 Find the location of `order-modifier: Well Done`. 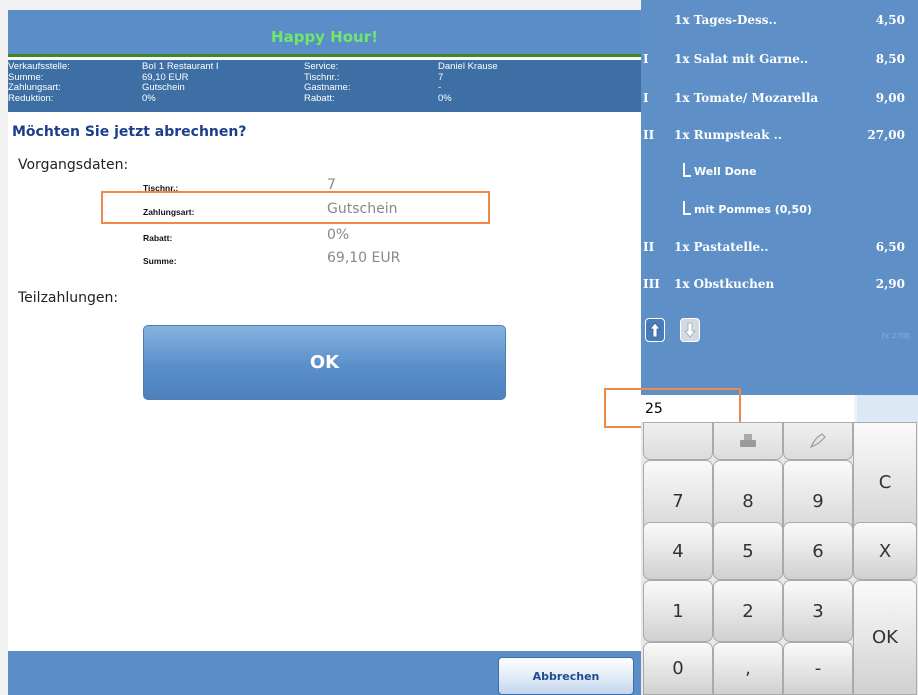

order-modifier: Well Done is located at coordinates (779, 173).